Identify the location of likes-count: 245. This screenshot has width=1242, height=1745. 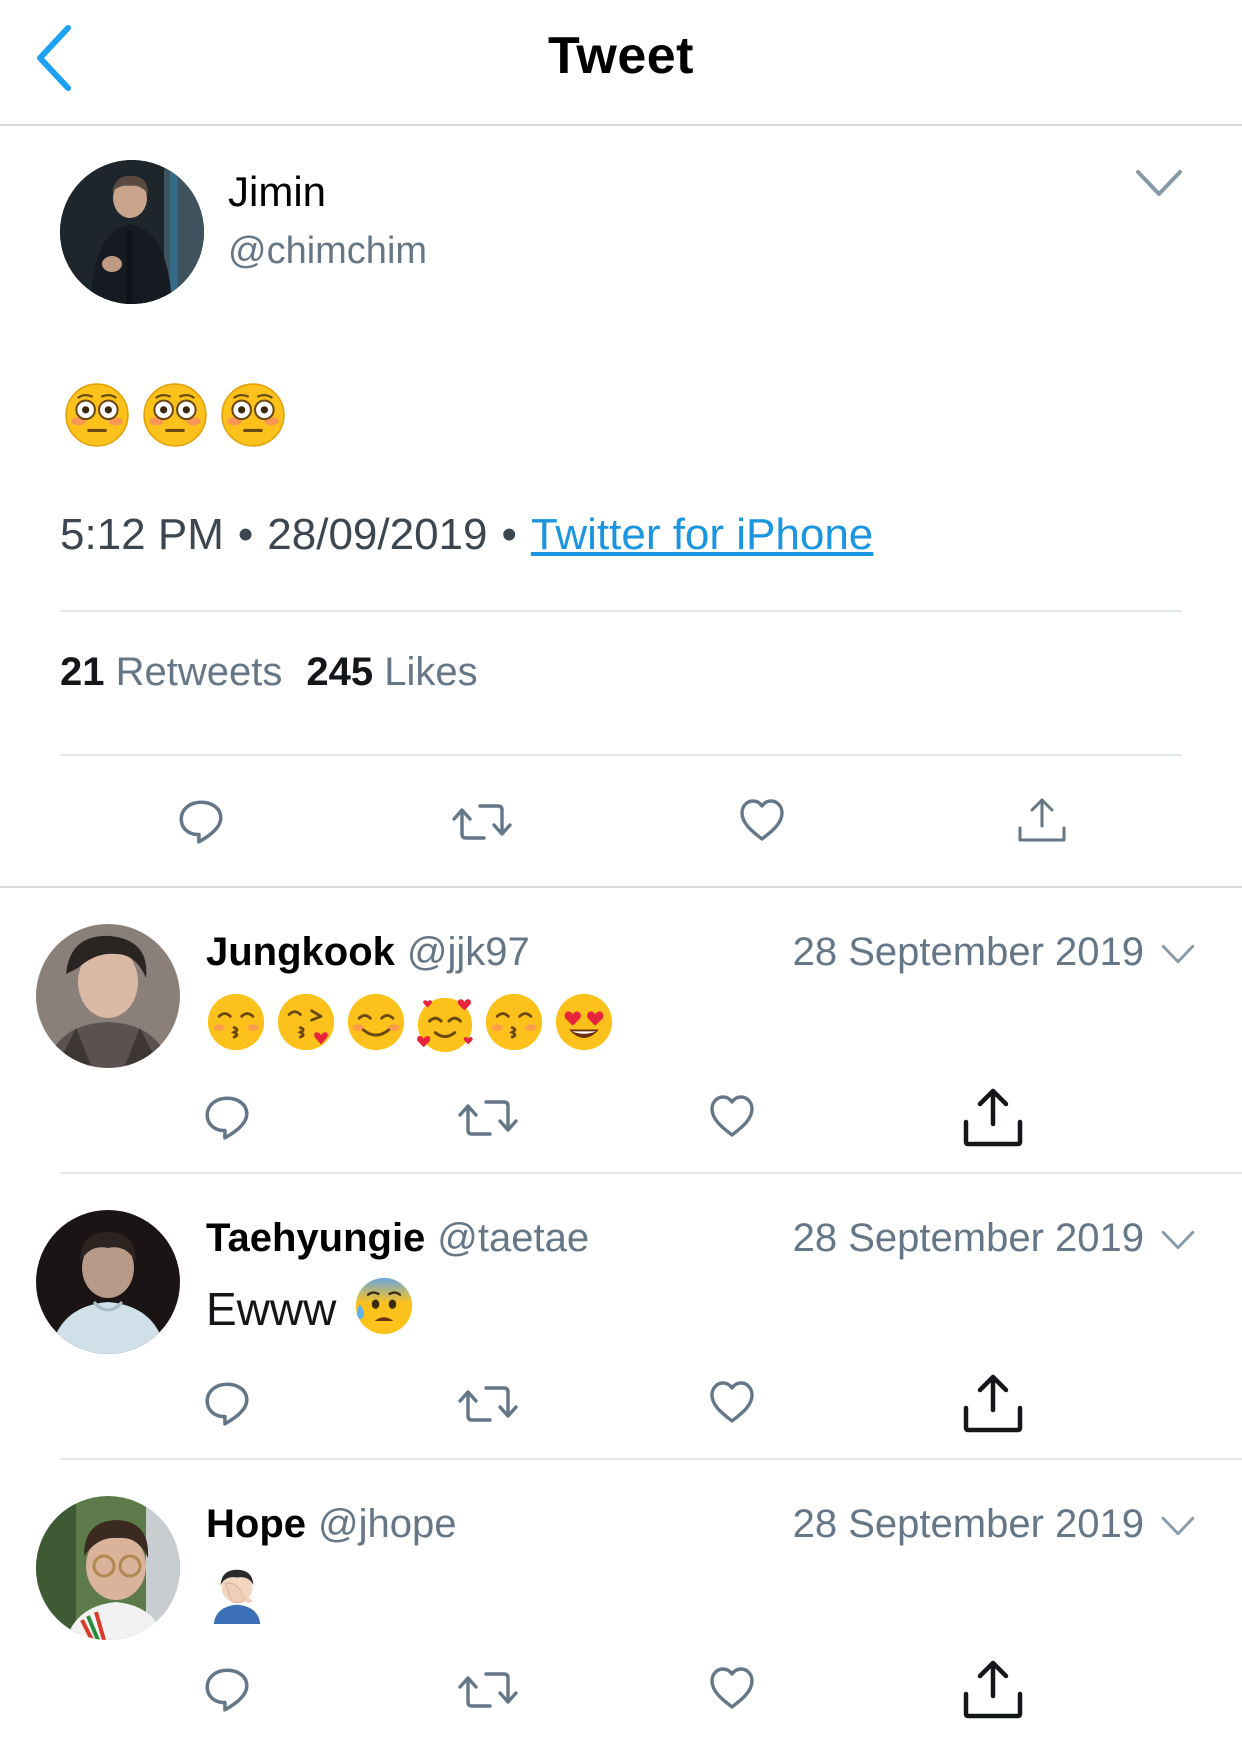
(340, 672).